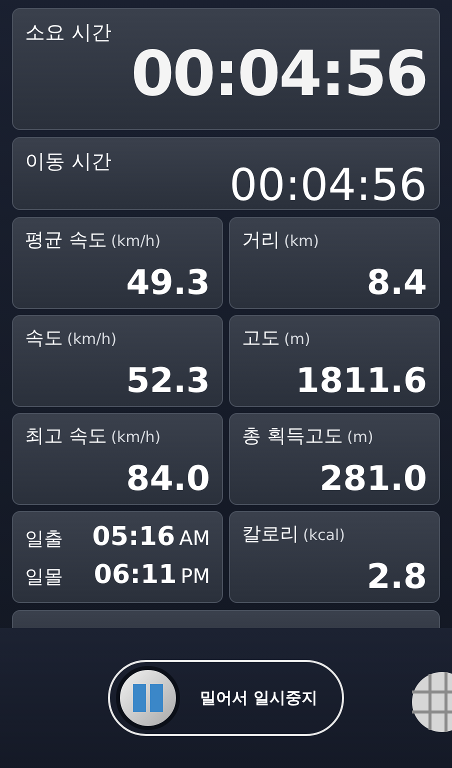  I want to click on stat-label: 총 획득고도, so click(293, 436).